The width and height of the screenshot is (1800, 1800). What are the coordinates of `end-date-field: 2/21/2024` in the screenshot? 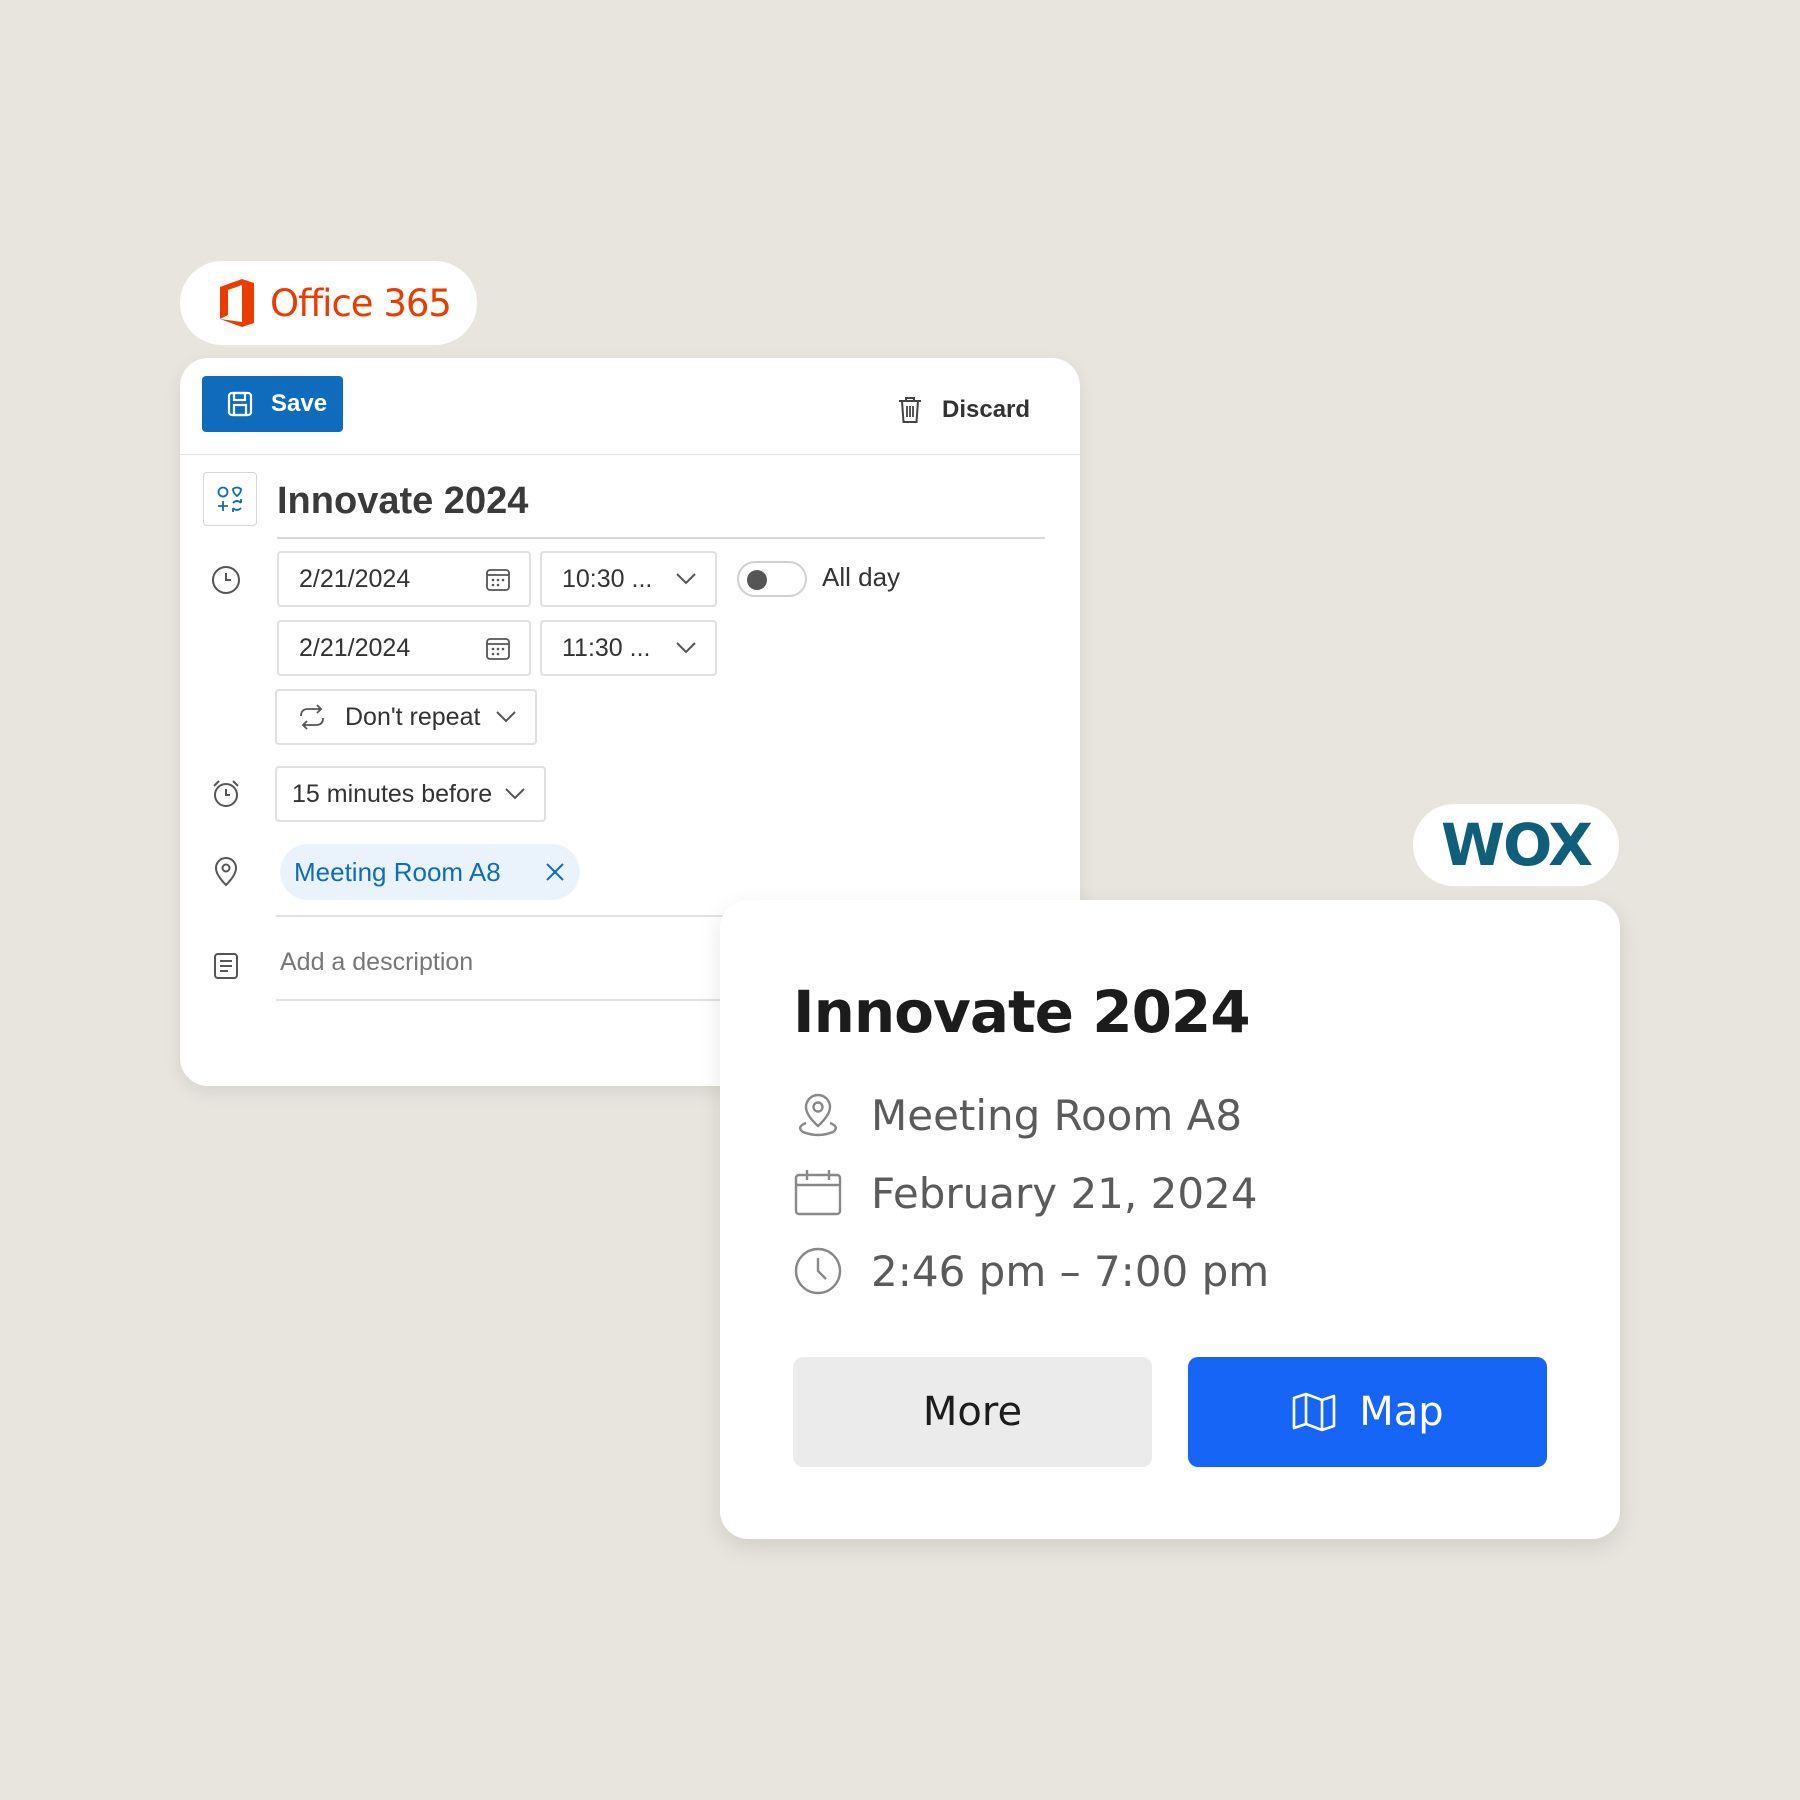 It's located at (404, 648).